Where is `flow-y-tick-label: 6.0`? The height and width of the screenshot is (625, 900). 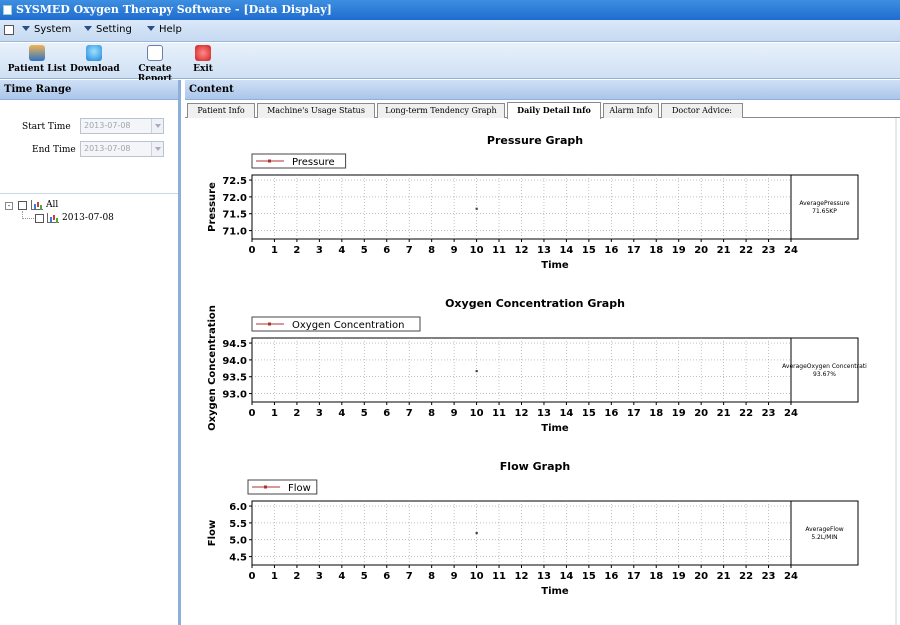
flow-y-tick-label: 6.0 is located at coordinates (238, 507).